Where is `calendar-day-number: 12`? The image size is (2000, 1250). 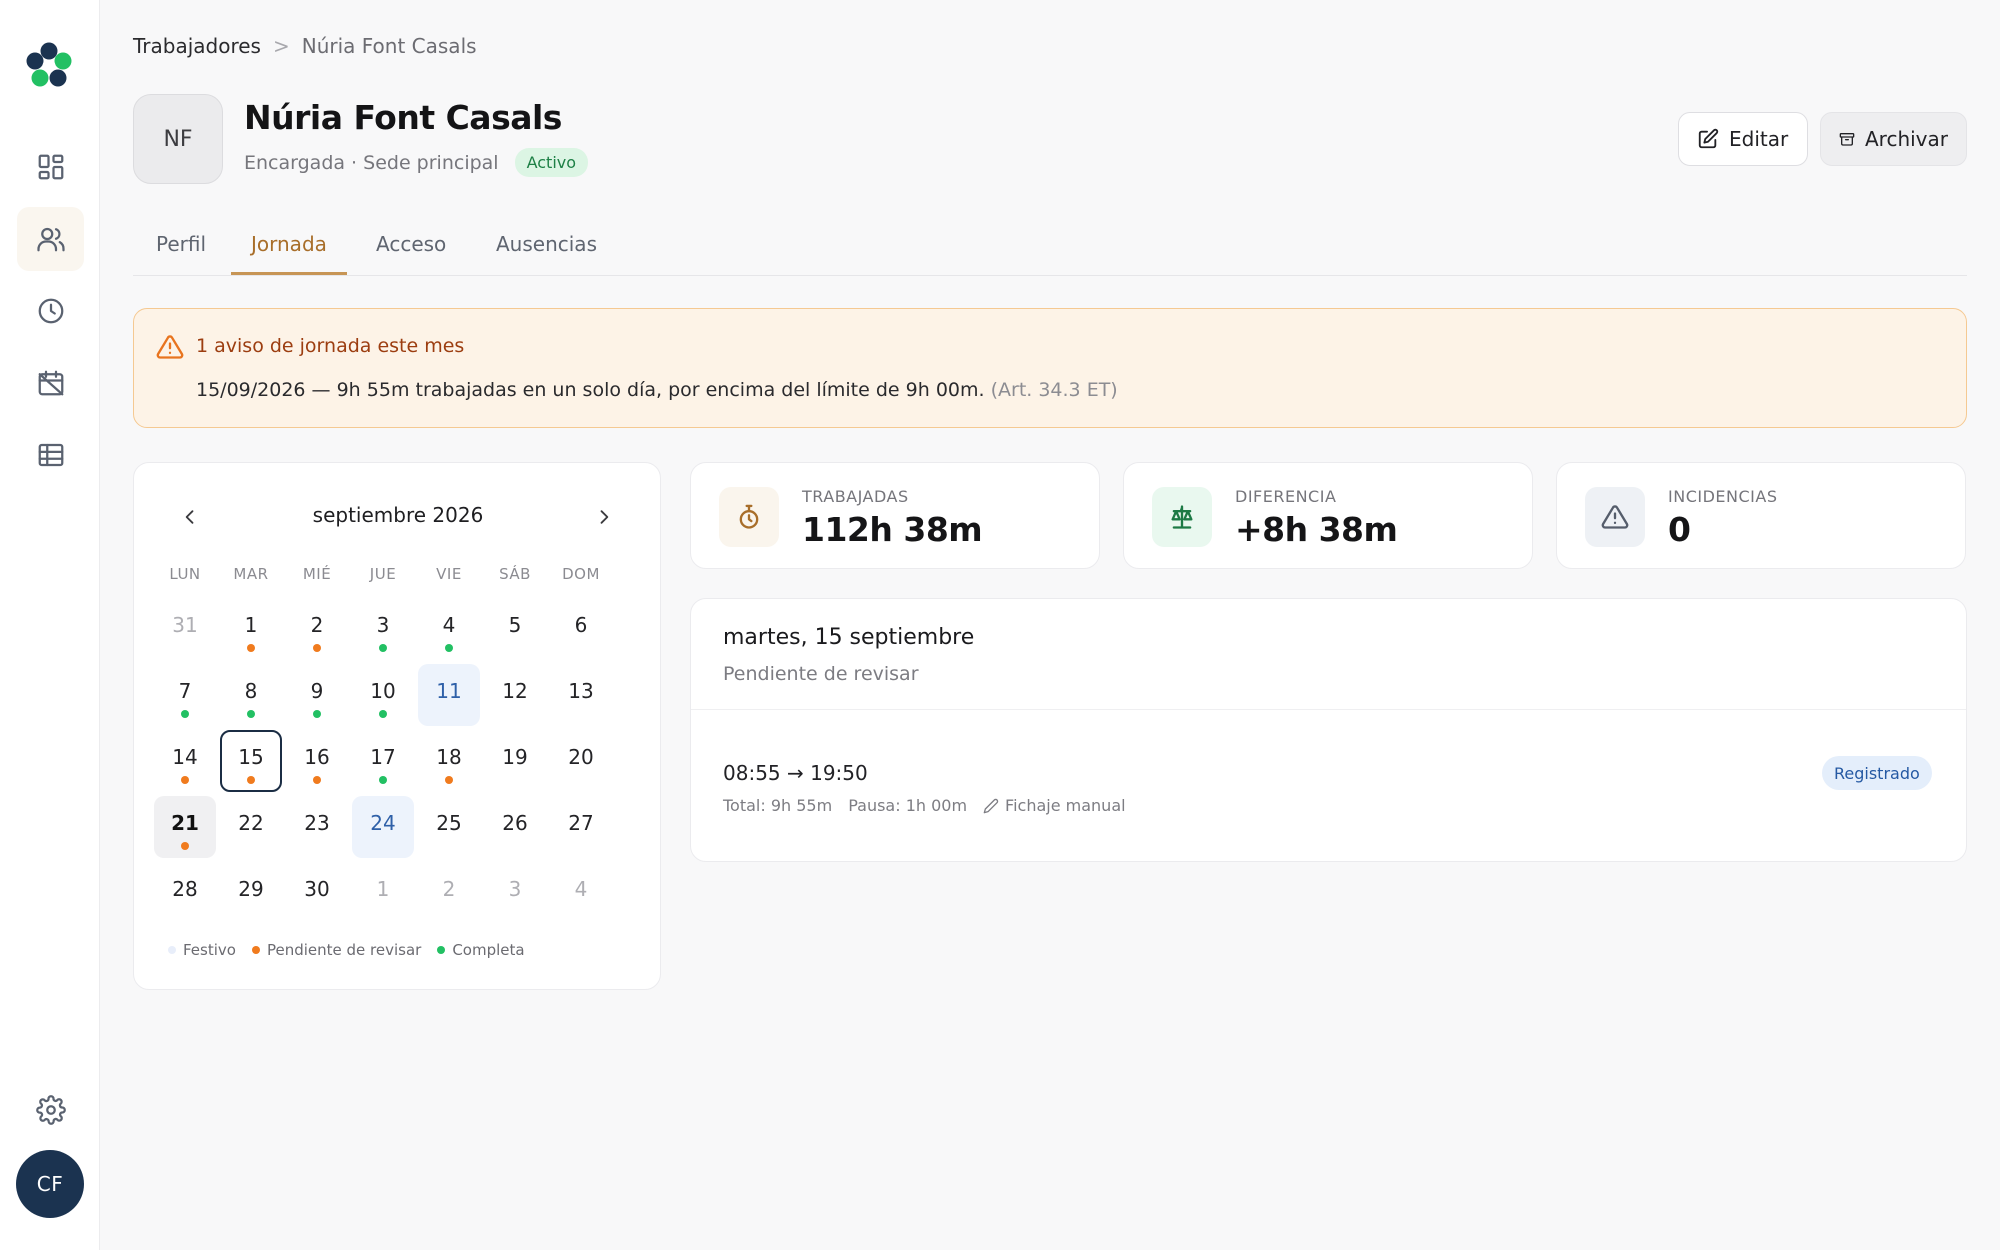
calendar-day-number: 12 is located at coordinates (515, 691).